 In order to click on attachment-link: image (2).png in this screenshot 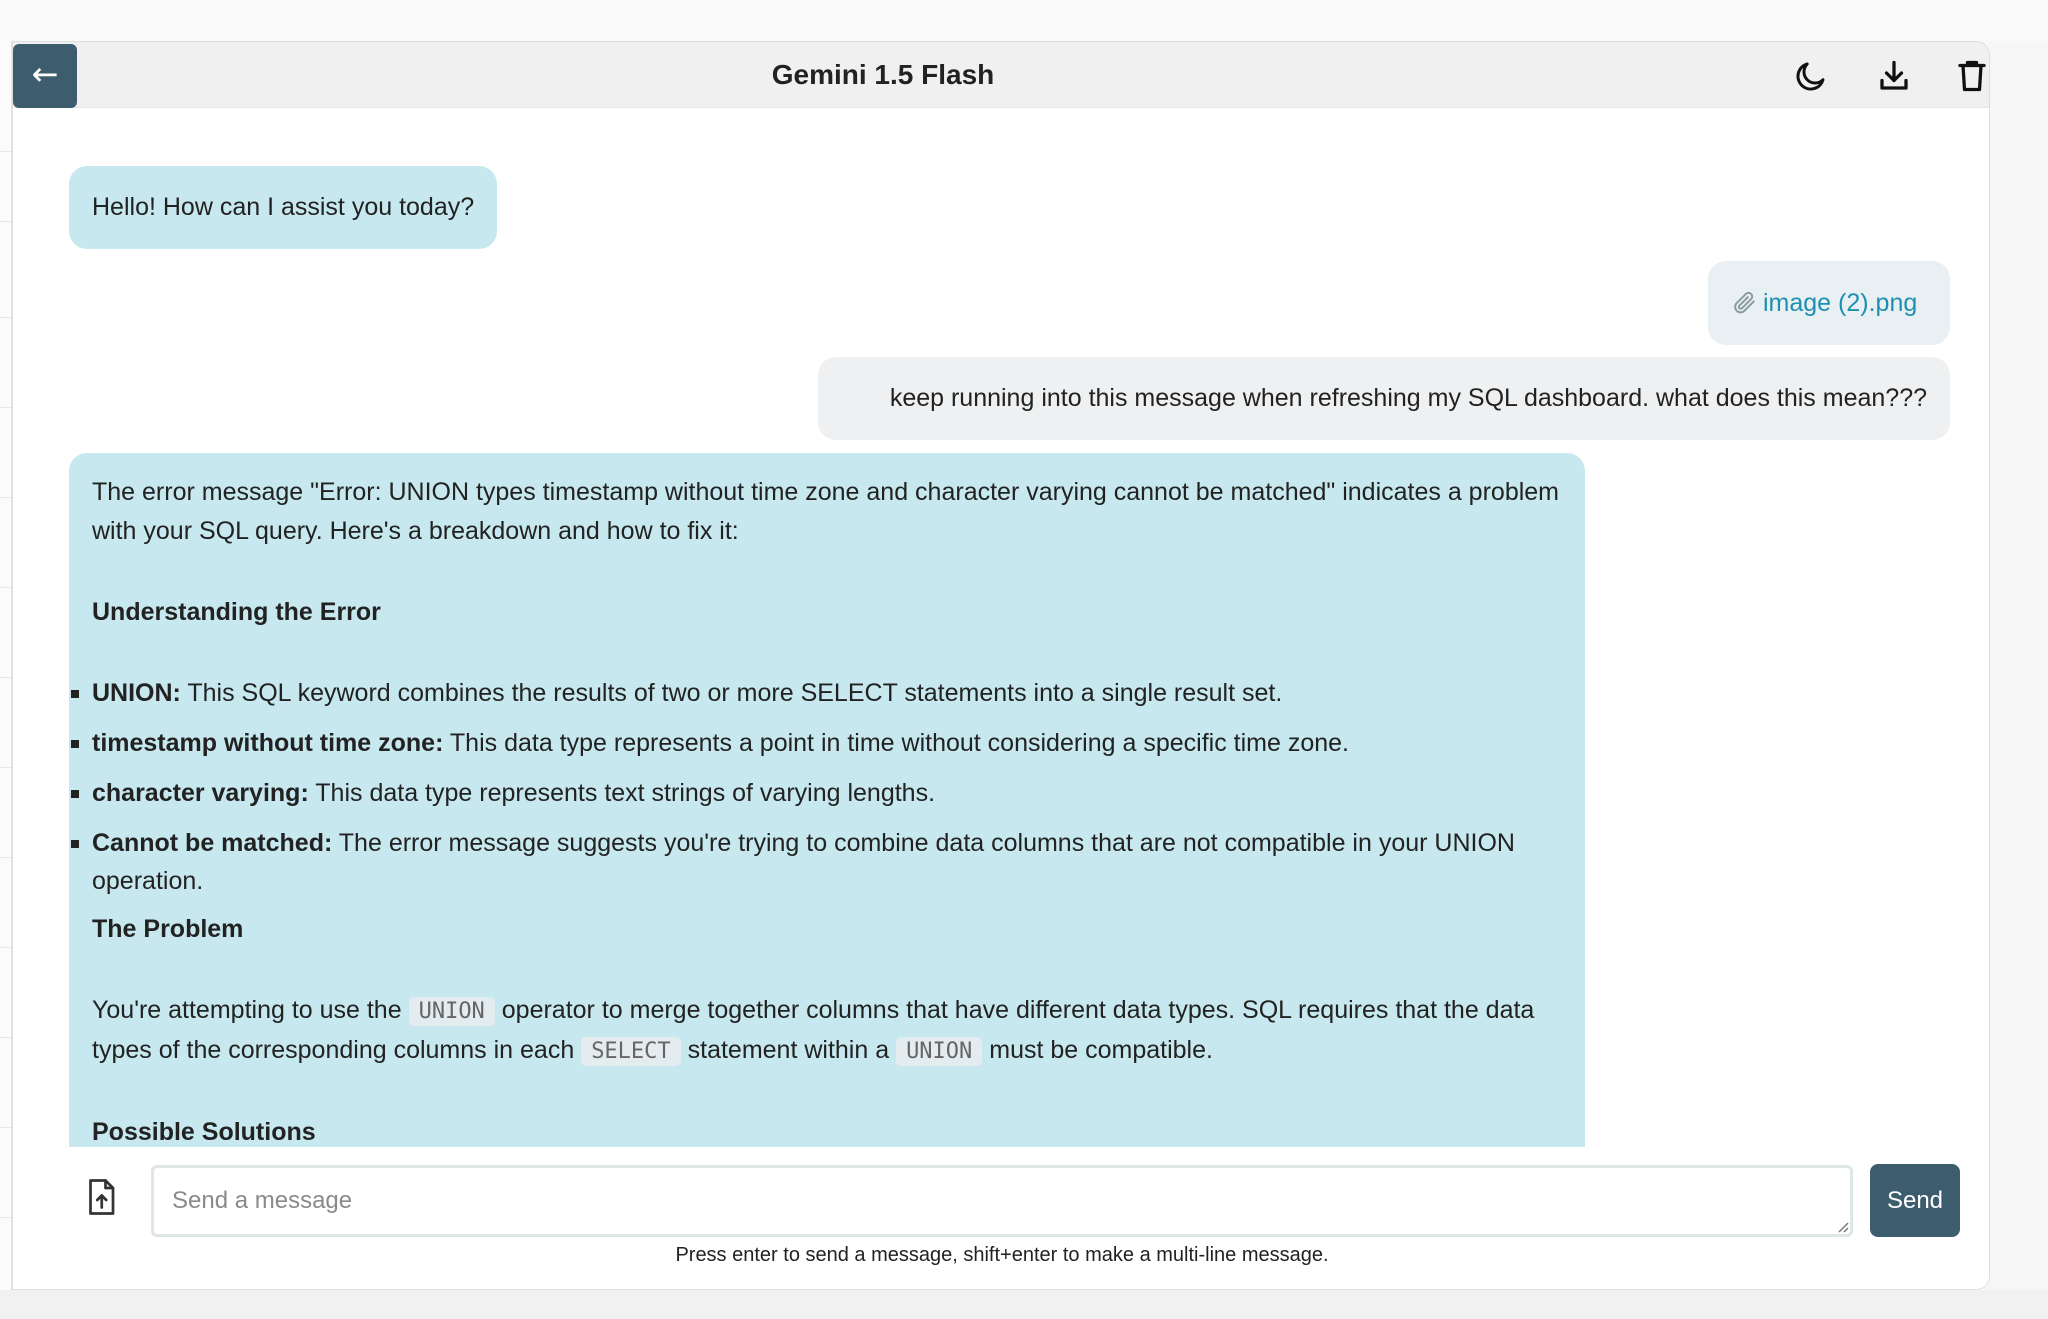, I will do `click(1840, 303)`.